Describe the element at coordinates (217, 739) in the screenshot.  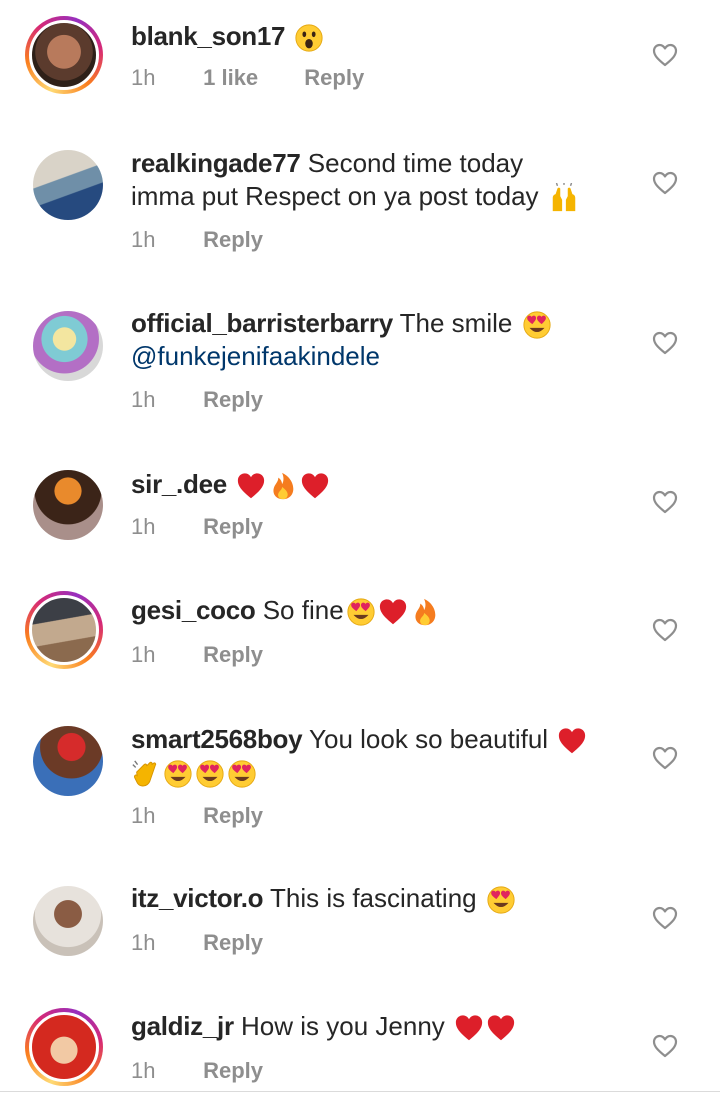
I see `comment-username: smart2568boy` at that location.